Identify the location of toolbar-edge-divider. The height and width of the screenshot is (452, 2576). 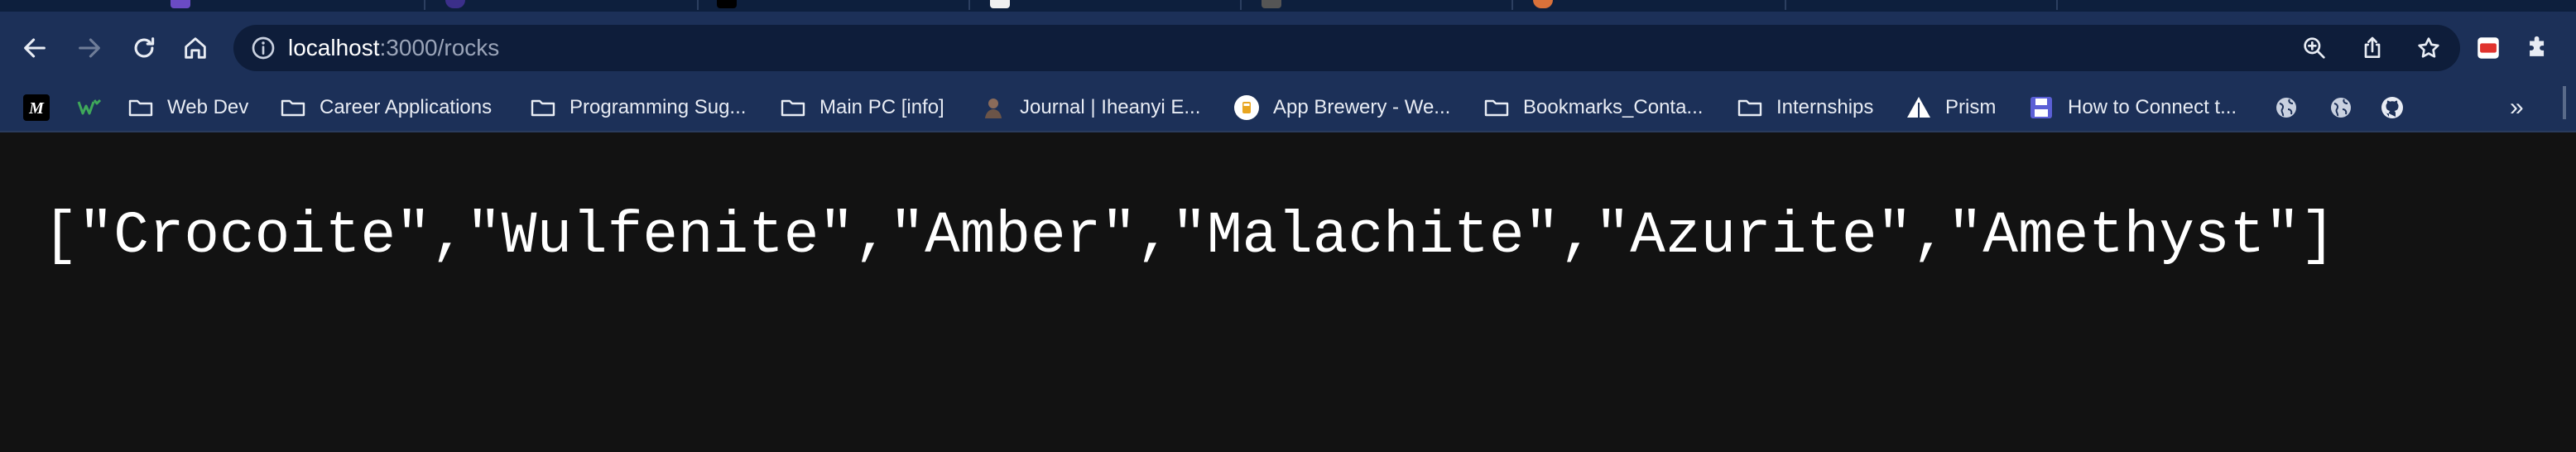
(2564, 102).